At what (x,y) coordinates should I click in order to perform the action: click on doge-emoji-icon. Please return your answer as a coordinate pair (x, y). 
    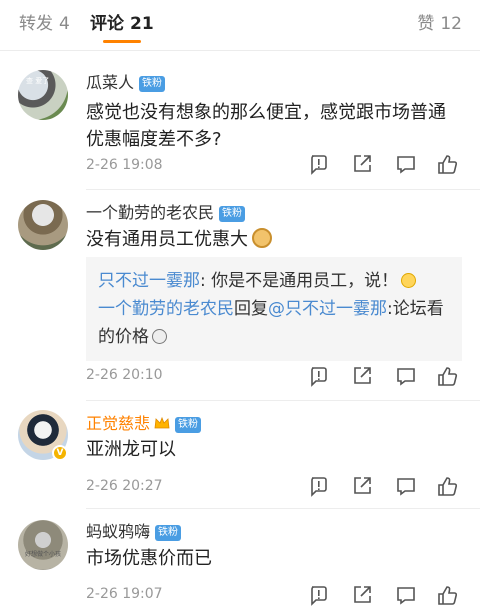
    Looking at the image, I should click on (262, 238).